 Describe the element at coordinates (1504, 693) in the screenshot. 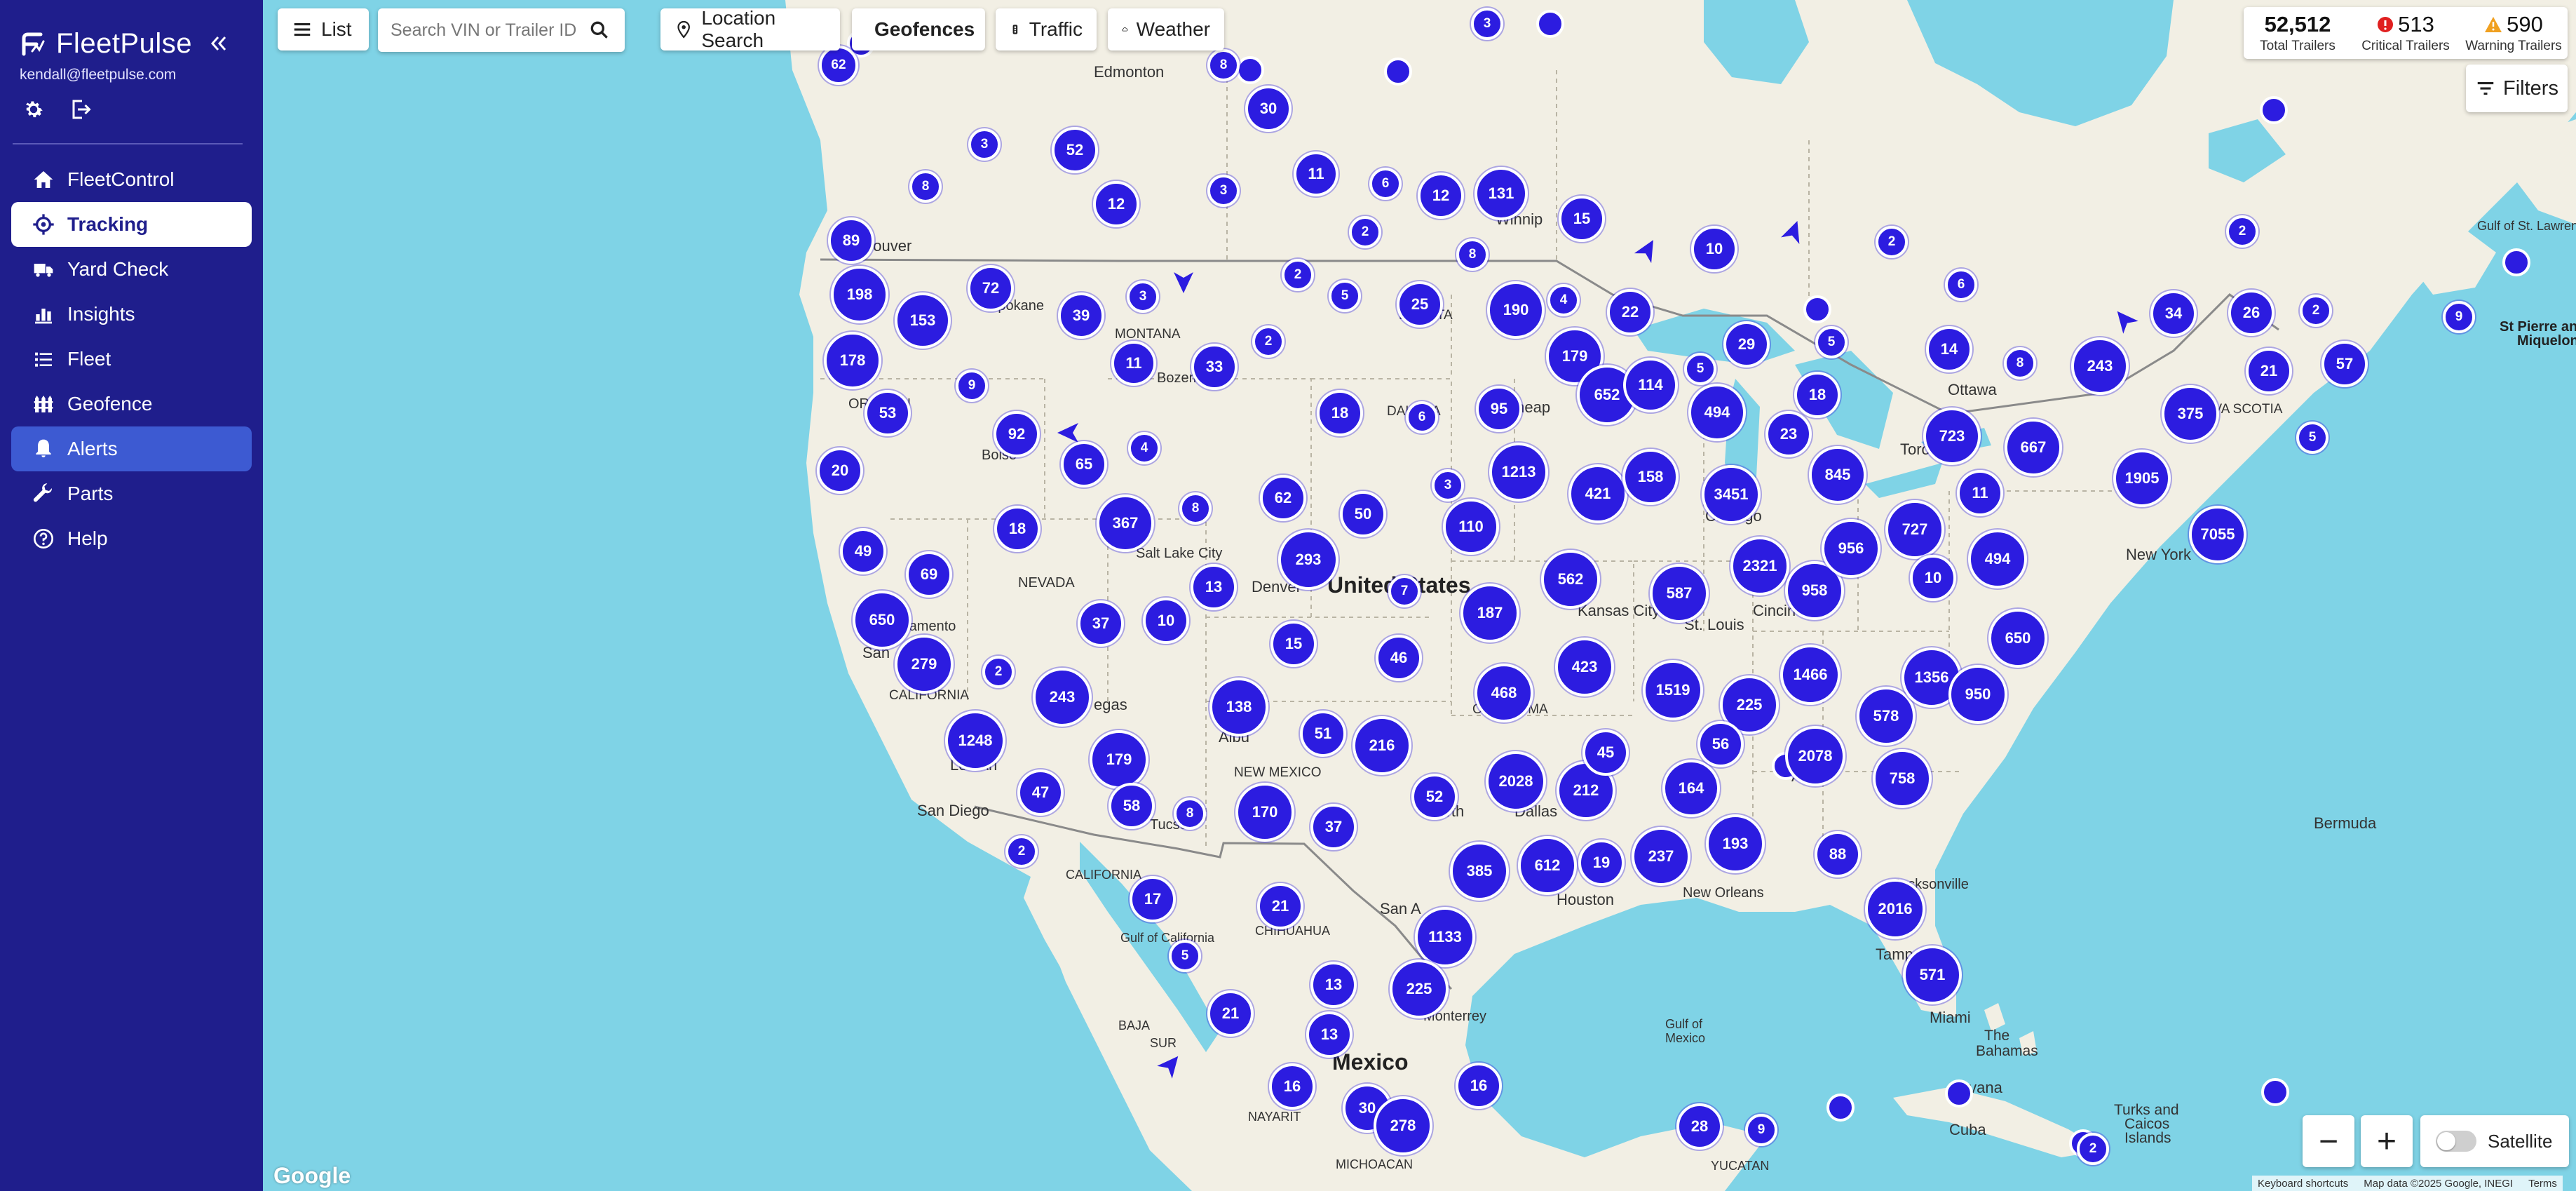

I see `trailer-cluster: 468` at that location.